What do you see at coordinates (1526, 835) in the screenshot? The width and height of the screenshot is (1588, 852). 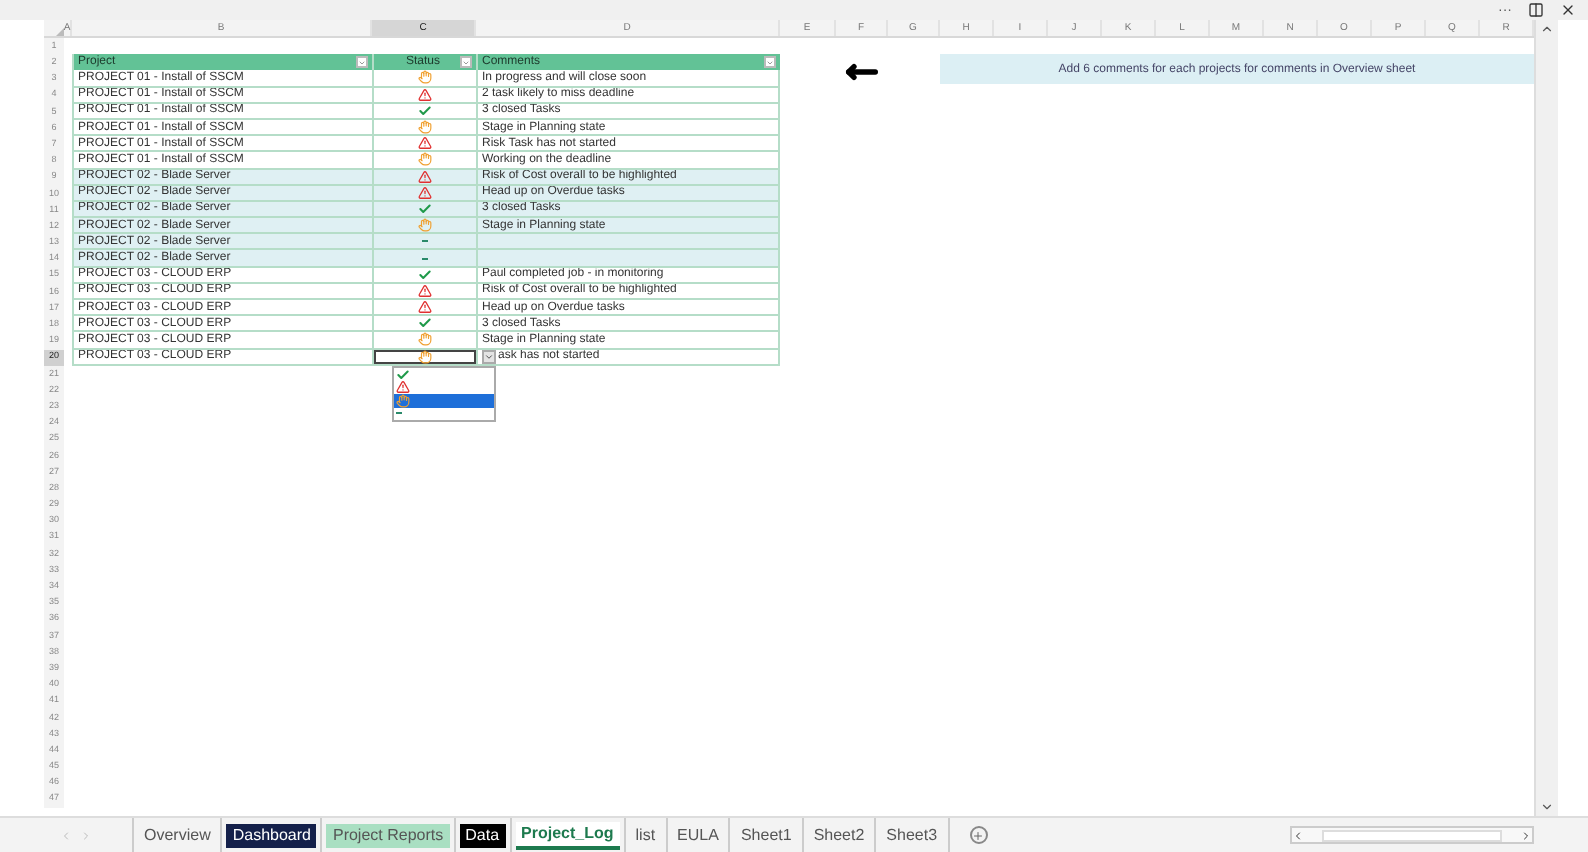 I see `scroll-right-icon` at bounding box center [1526, 835].